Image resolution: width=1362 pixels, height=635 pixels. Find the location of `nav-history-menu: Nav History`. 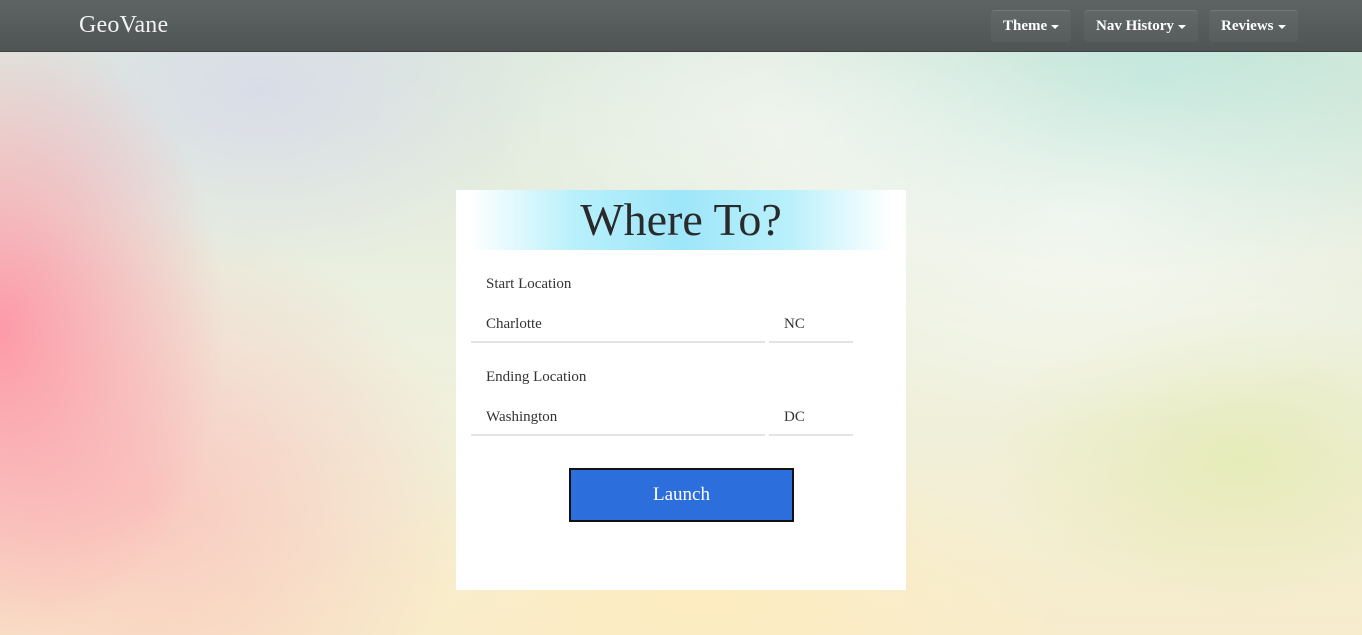

nav-history-menu: Nav History is located at coordinates (1141, 26).